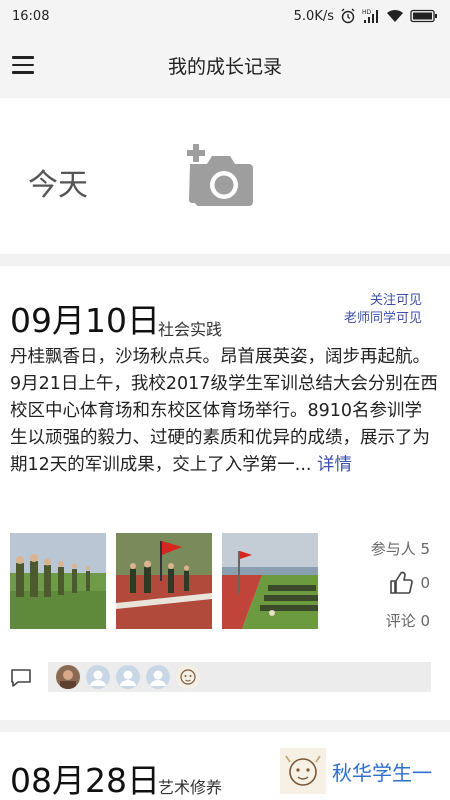 The image size is (450, 800). What do you see at coordinates (367, 12) in the screenshot?
I see `svg-text: HD` at bounding box center [367, 12].